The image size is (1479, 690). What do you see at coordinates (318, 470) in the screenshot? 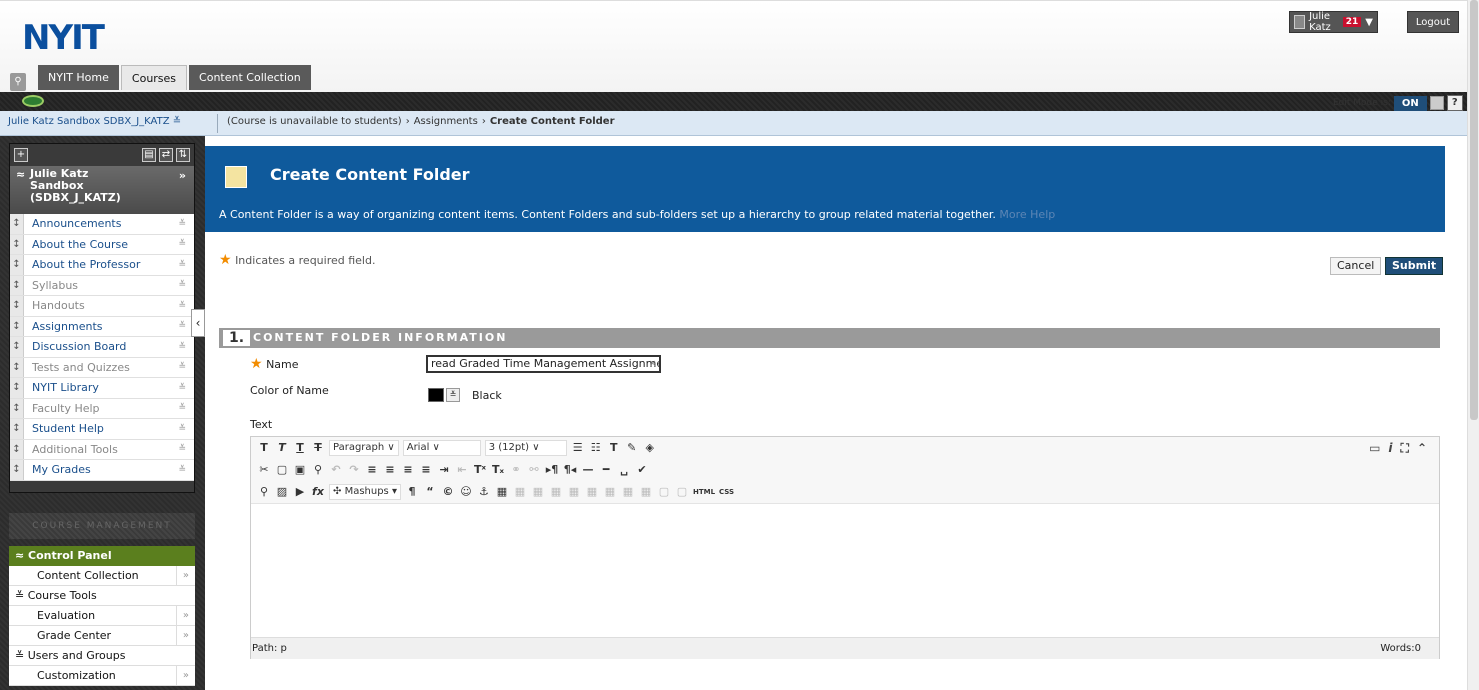
I see `find-icon: ⚲` at bounding box center [318, 470].